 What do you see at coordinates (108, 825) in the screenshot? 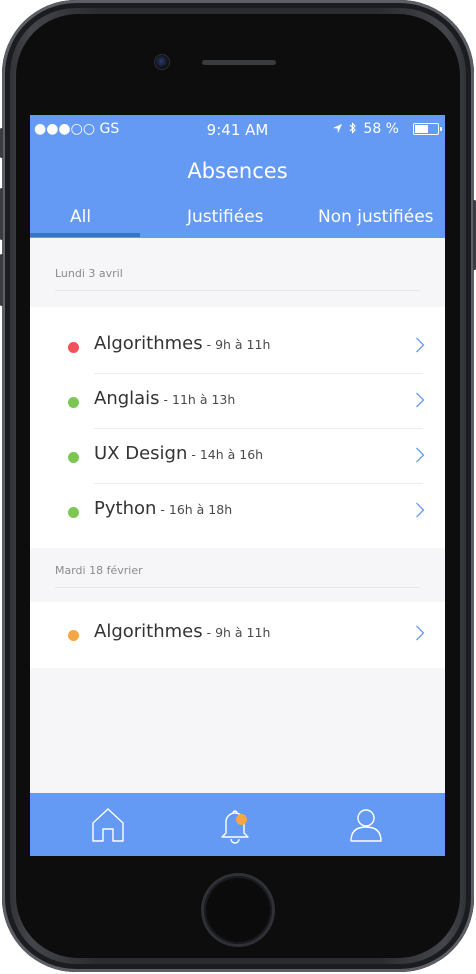
I see `home-icon` at bounding box center [108, 825].